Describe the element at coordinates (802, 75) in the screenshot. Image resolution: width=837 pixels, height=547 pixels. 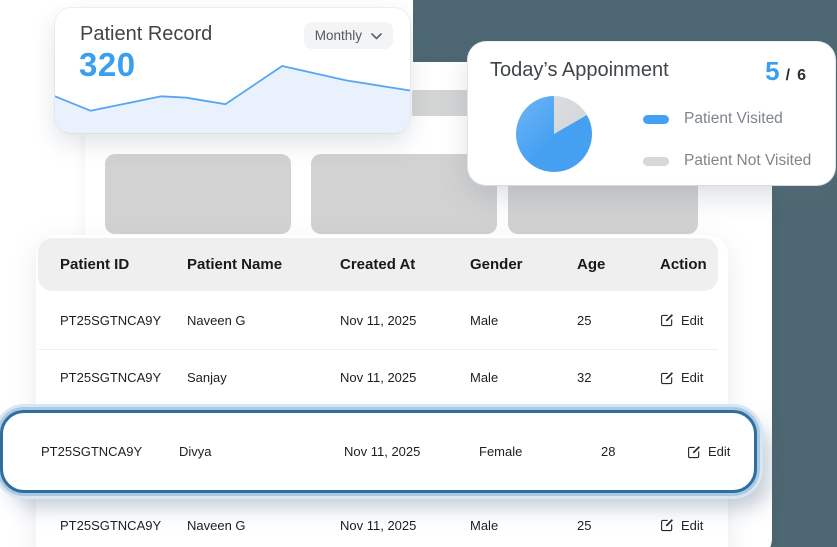
I see `total-count: 6` at that location.